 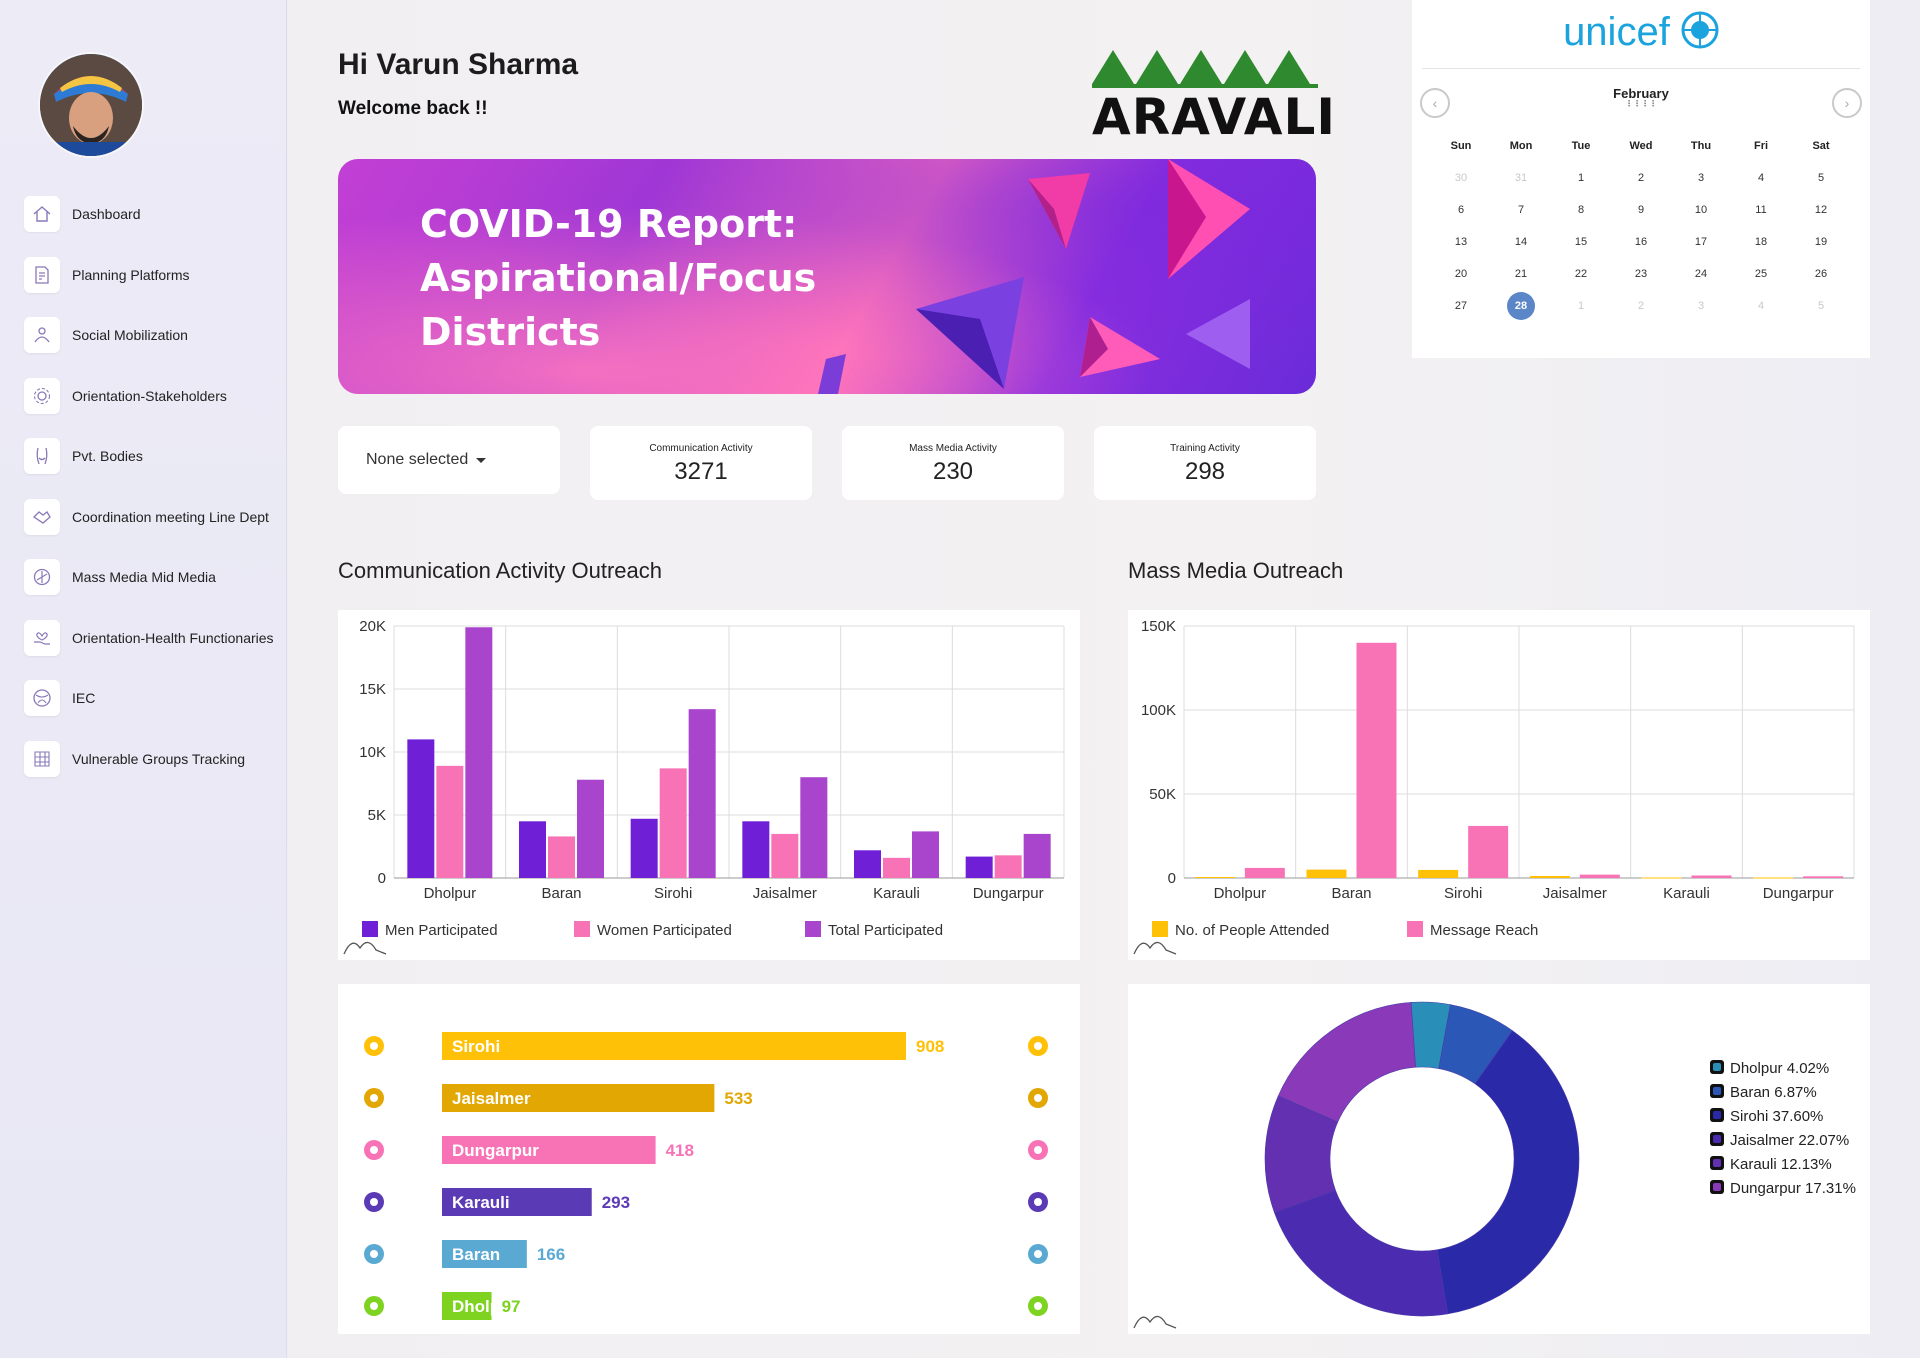 I want to click on calendar-day: 21, so click(x=1521, y=274).